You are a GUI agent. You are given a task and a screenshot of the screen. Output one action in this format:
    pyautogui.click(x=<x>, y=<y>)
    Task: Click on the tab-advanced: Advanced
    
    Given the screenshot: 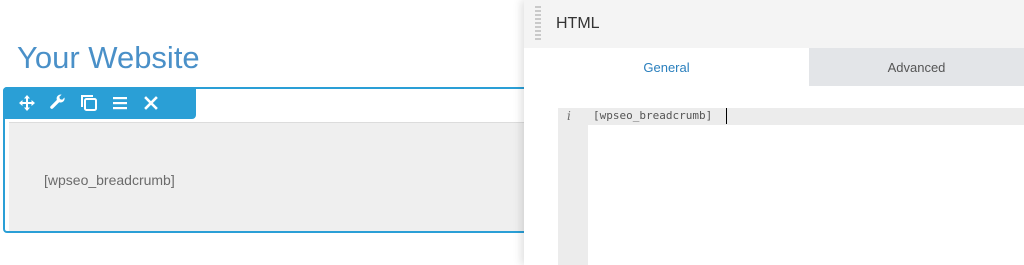 What is the action you would take?
    pyautogui.click(x=916, y=67)
    